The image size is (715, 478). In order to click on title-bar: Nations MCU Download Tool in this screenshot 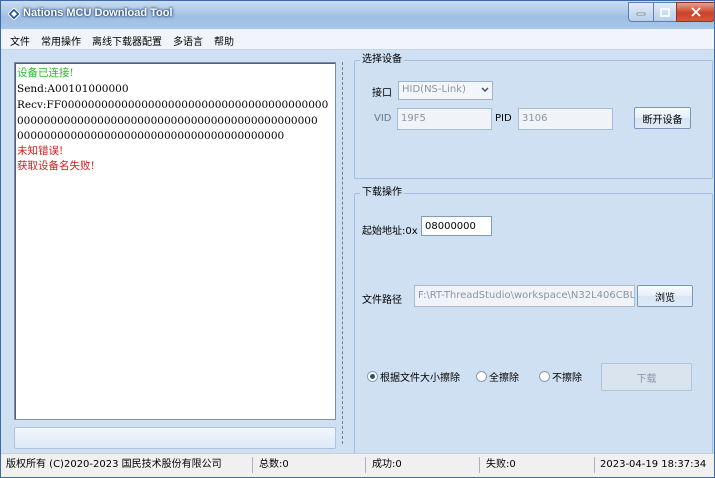, I will do `click(357, 15)`.